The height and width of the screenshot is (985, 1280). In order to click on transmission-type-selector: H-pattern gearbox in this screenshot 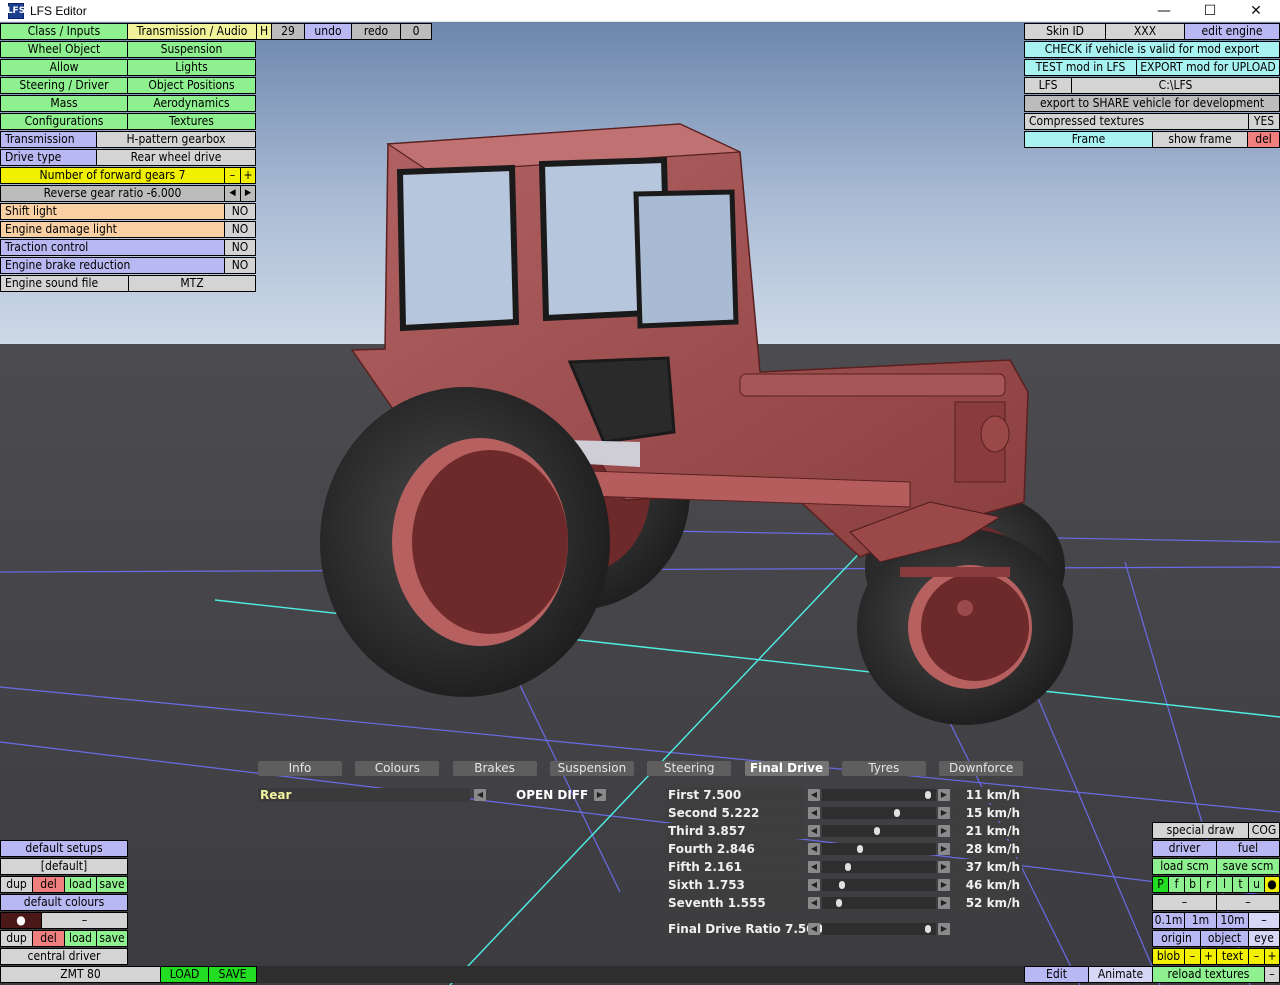, I will do `click(176, 139)`.